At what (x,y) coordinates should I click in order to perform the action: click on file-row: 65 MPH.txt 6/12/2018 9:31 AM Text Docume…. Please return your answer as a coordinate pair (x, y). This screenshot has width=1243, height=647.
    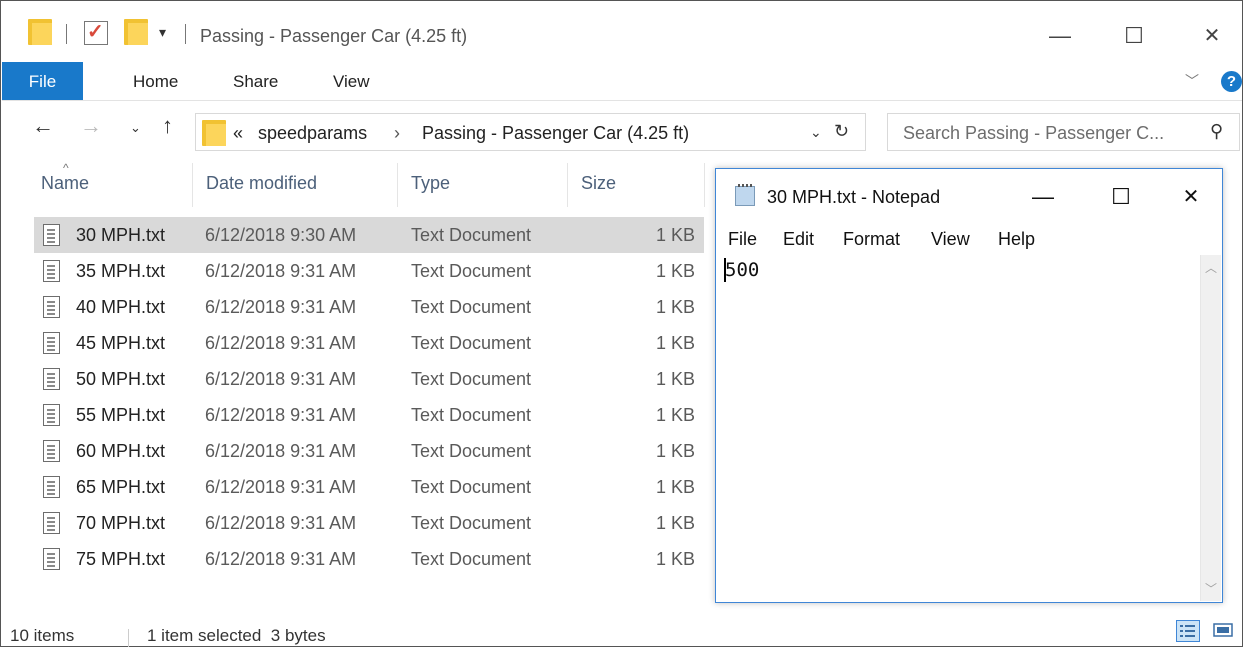
    Looking at the image, I should click on (369, 487).